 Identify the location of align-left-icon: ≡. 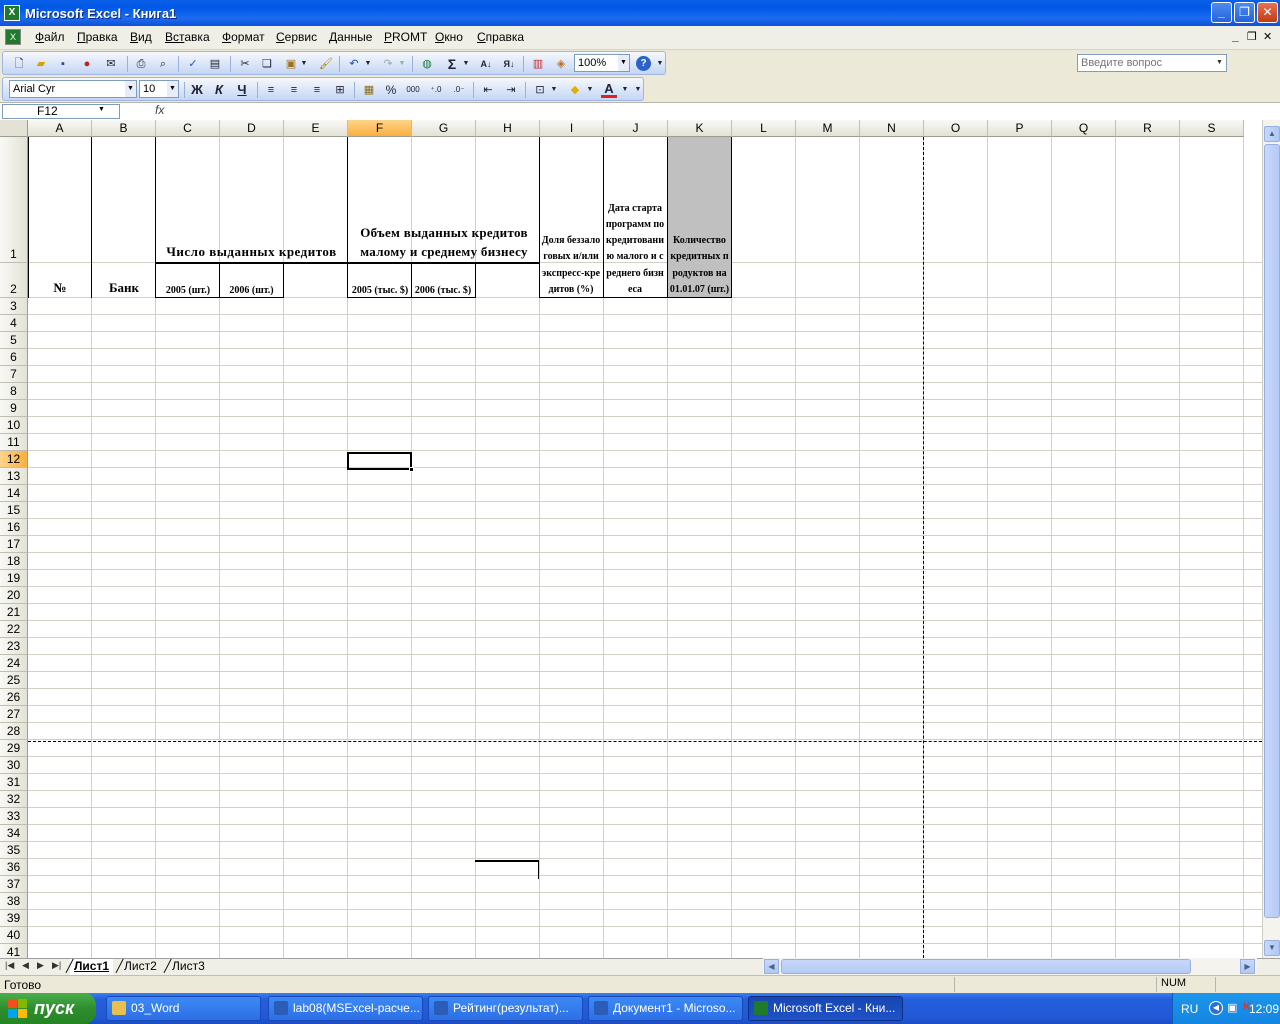
(271, 90).